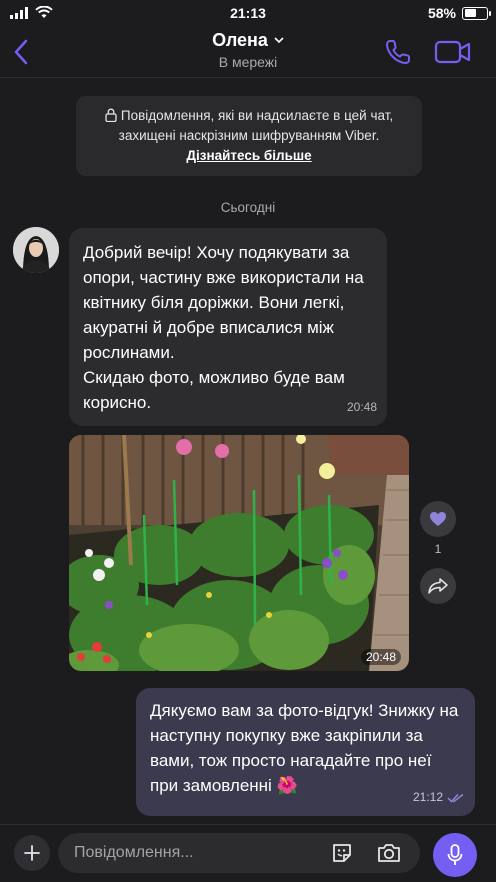 The width and height of the screenshot is (496, 882). I want to click on contact-status: В мережі, so click(248, 62).